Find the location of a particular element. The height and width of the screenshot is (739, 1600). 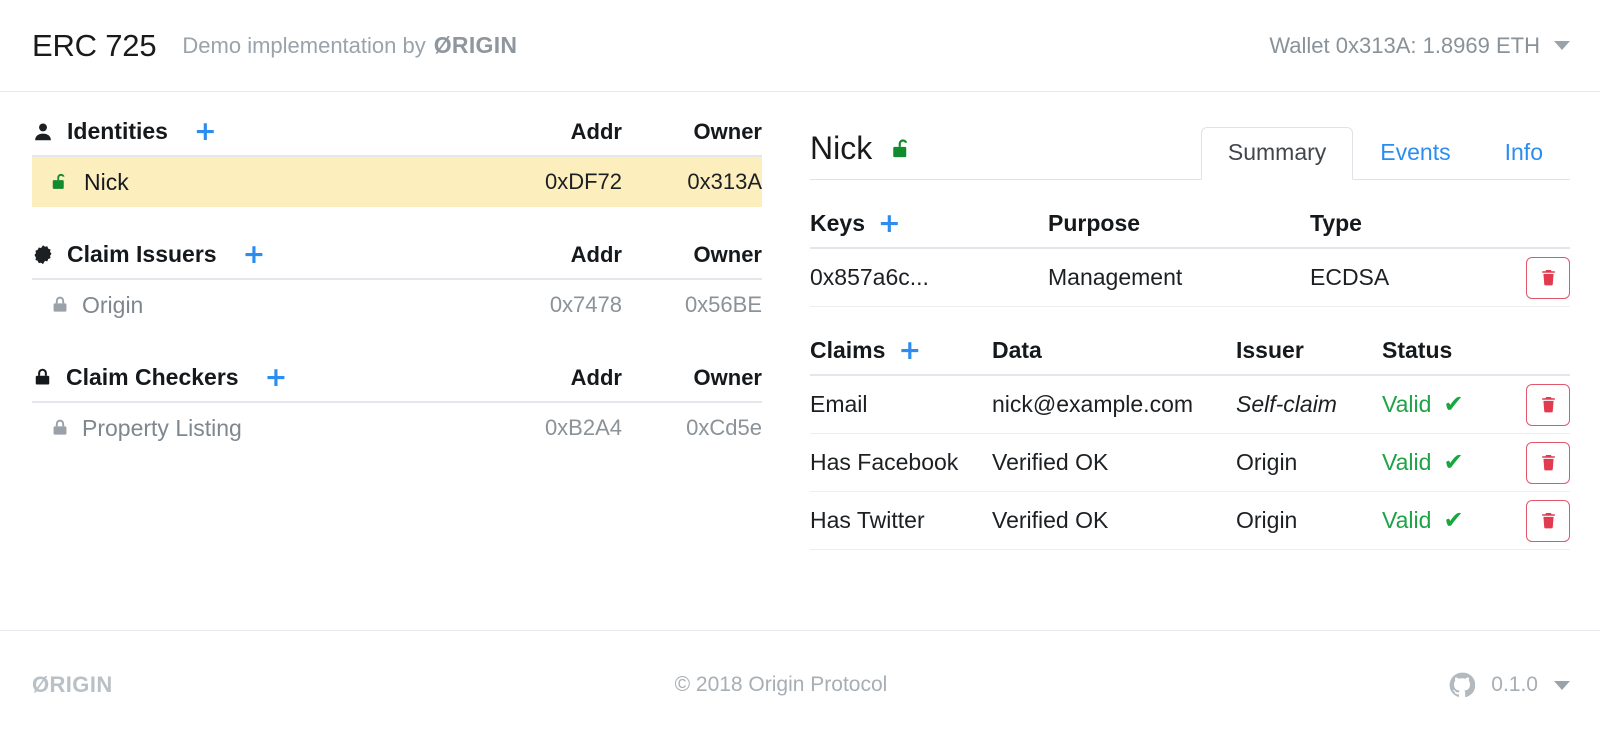

claim-name: Has Twitter is located at coordinates (867, 520).